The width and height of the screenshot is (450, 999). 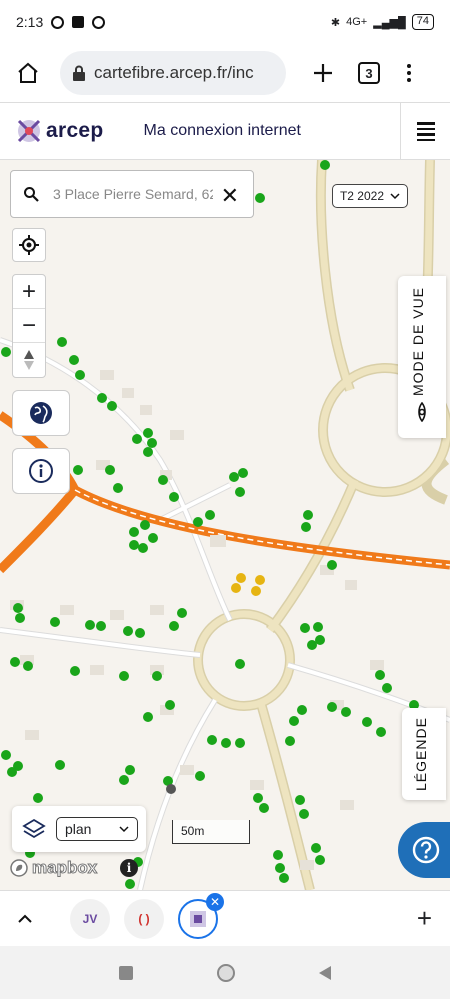 I want to click on main-menu-button, so click(x=425, y=131).